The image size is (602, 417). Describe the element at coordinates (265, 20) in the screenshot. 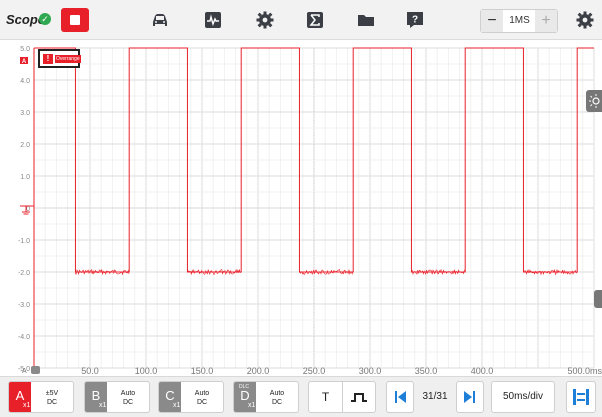

I see `gear-icon` at that location.